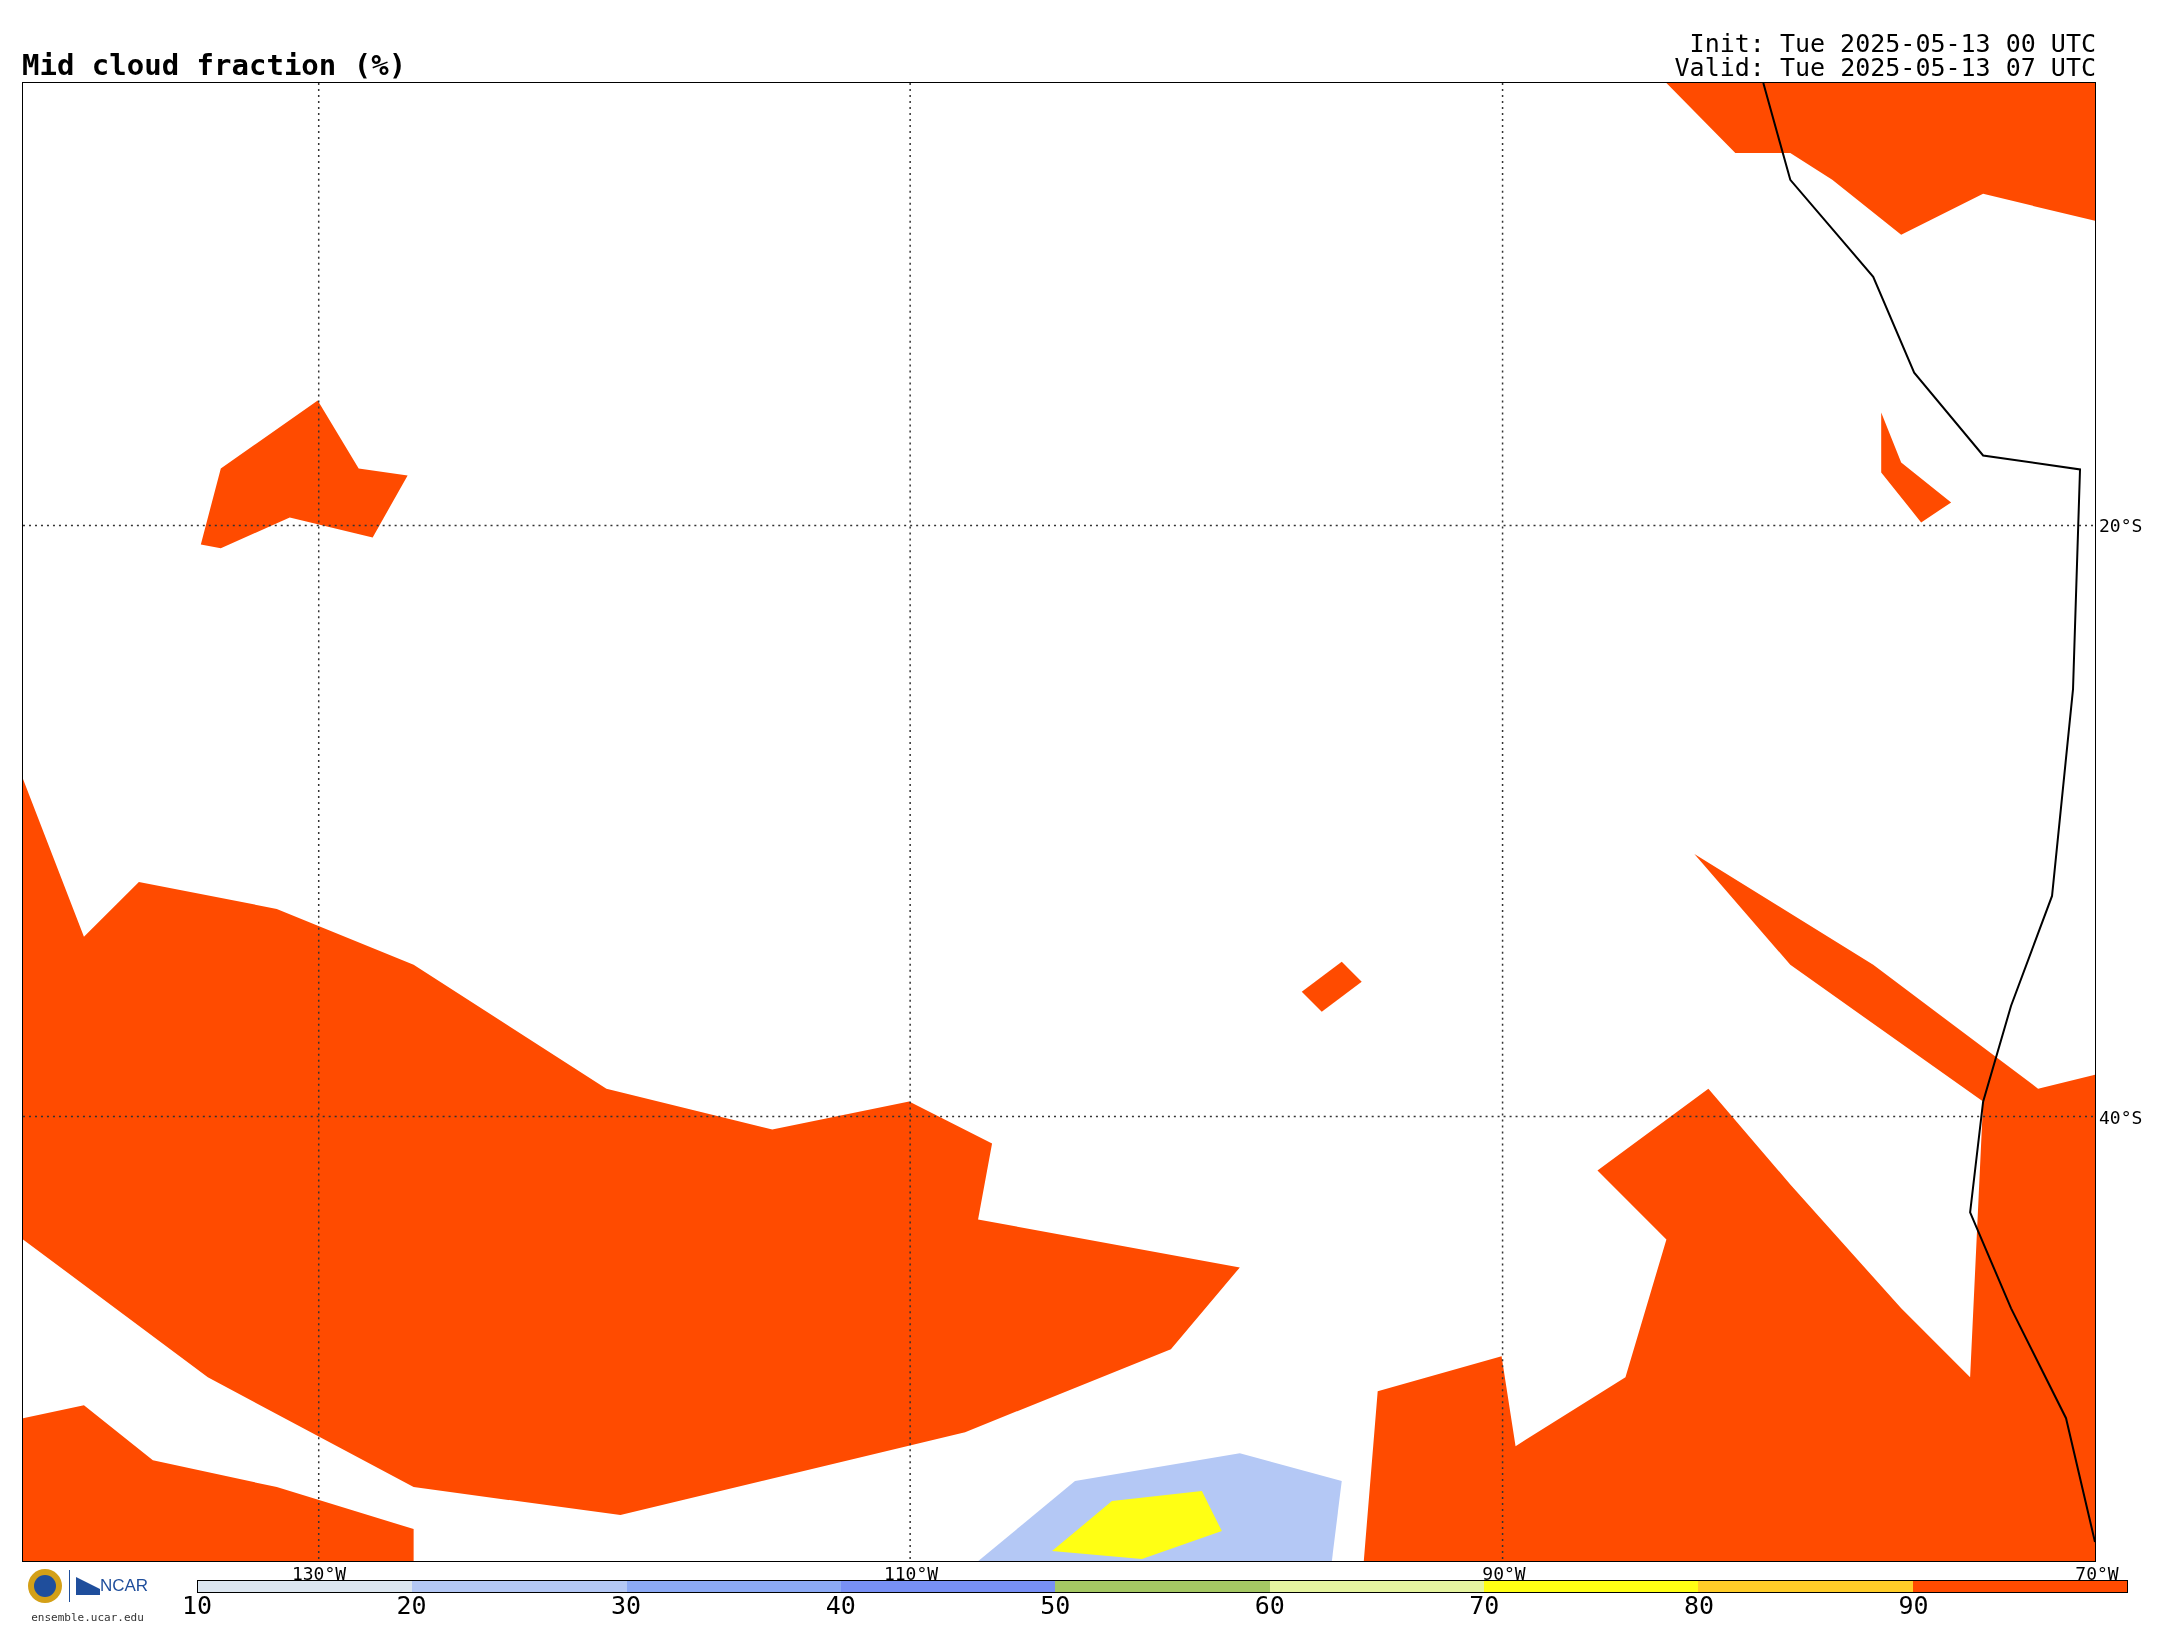 This screenshot has width=2160, height=1626. Describe the element at coordinates (1885, 67) in the screenshot. I see `valid-time: Valid: Tue 2025-05-13 07 UTC` at that location.